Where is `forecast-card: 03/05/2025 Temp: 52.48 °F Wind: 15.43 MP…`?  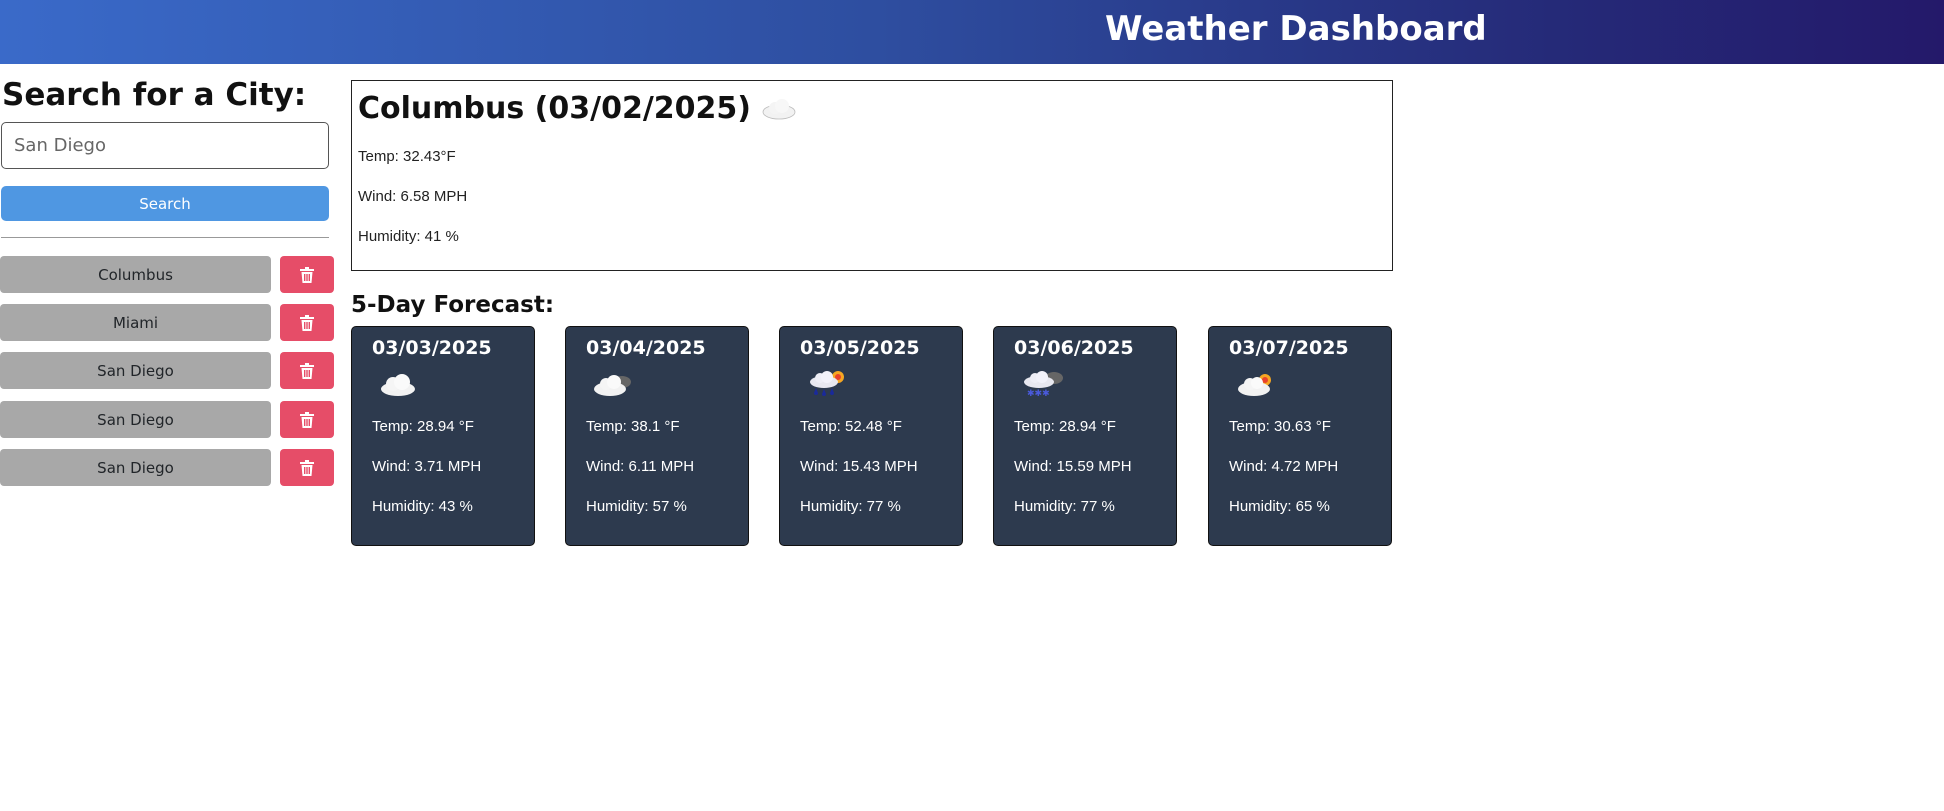 forecast-card: 03/05/2025 Temp: 52.48 °F Wind: 15.43 MP… is located at coordinates (871, 436).